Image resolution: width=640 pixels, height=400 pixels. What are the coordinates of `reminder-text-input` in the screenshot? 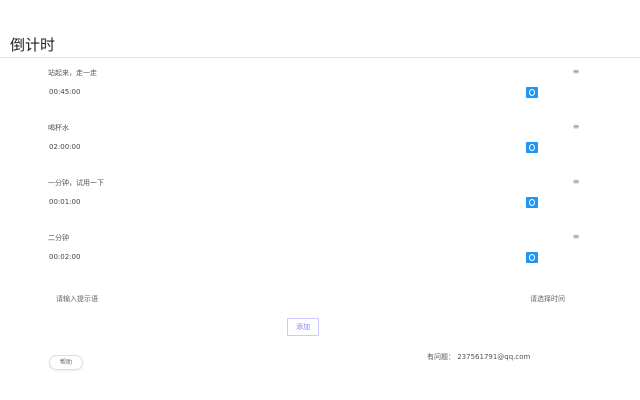 It's located at (206, 299).